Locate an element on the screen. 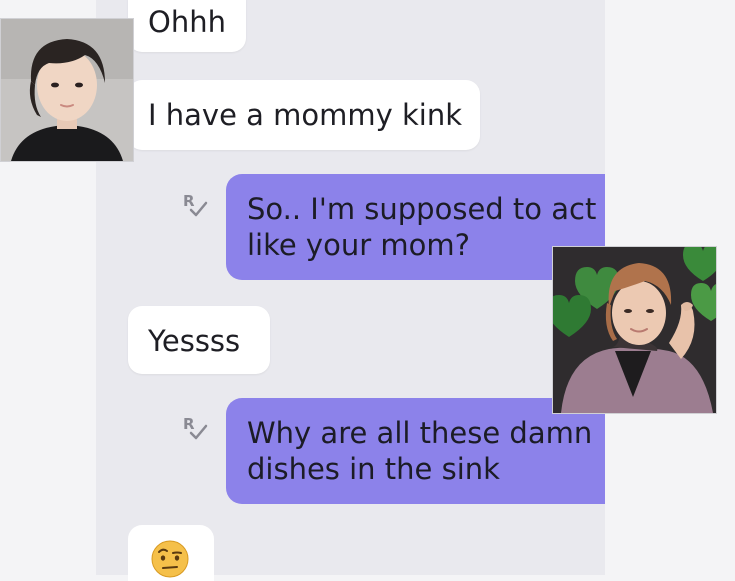  message-text: Ohhh is located at coordinates (187, 22).